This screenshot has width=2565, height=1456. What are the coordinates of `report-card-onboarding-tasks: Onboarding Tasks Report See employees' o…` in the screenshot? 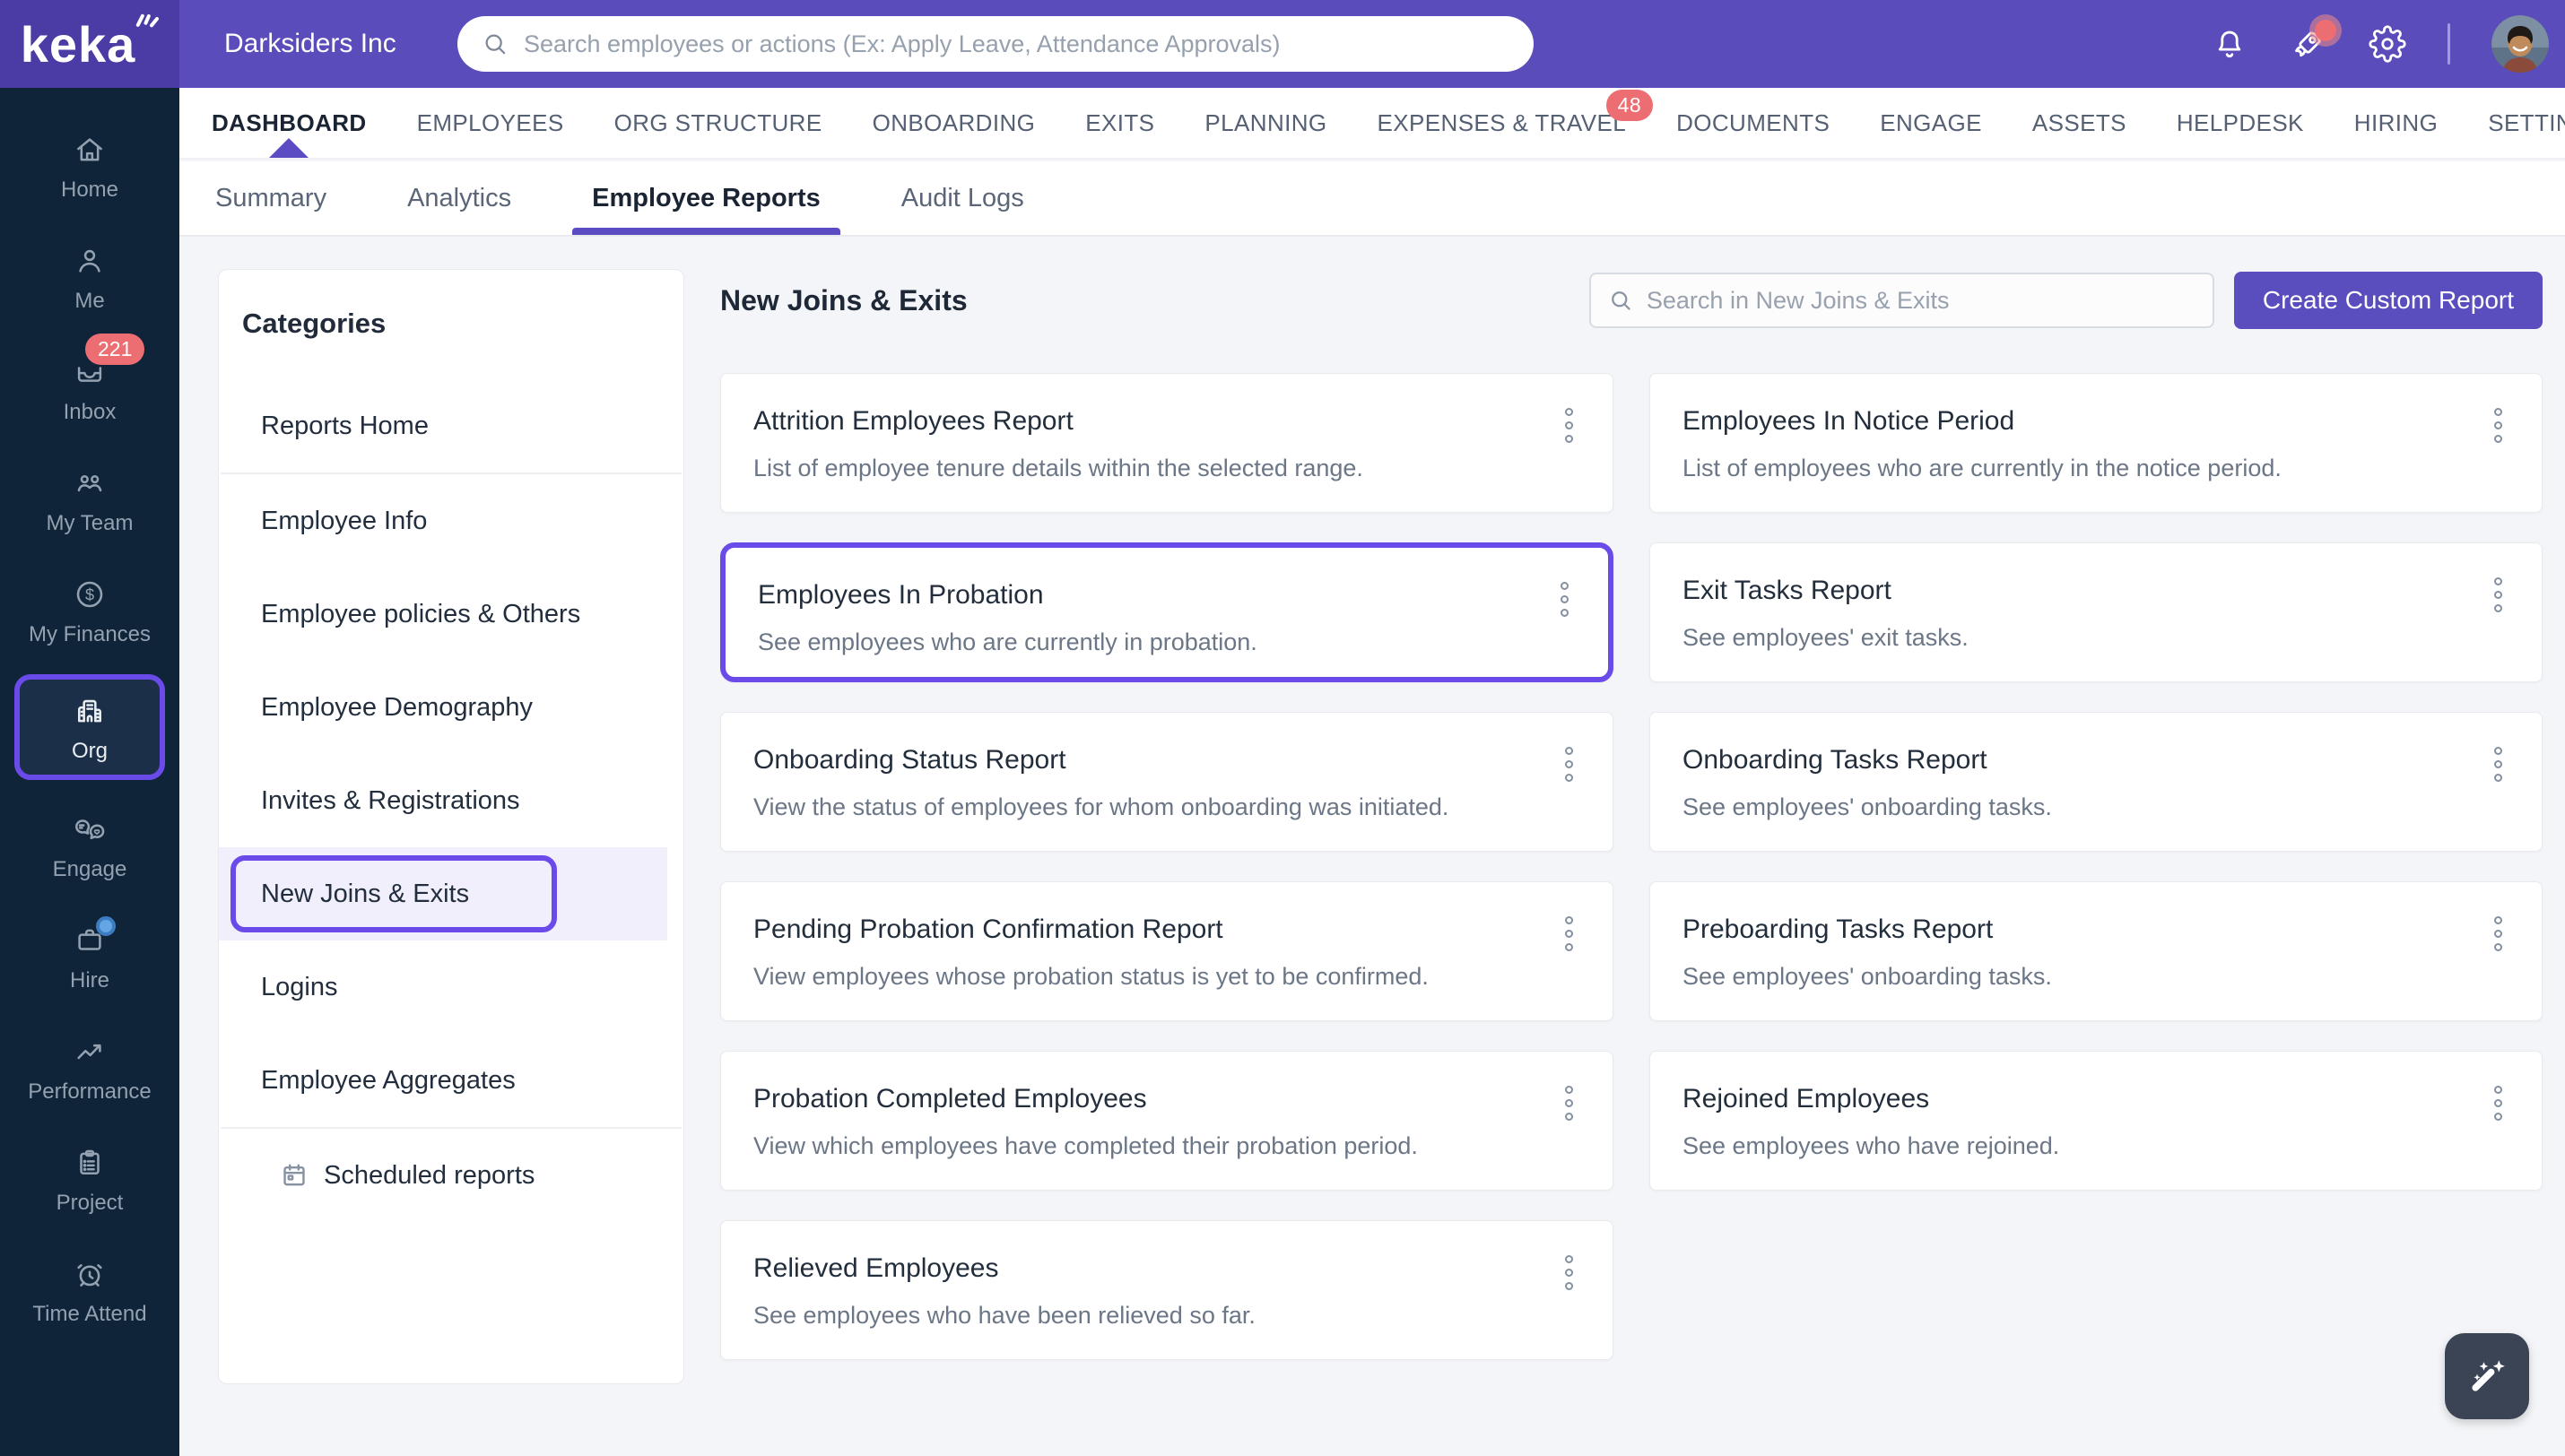 It's located at (2096, 782).